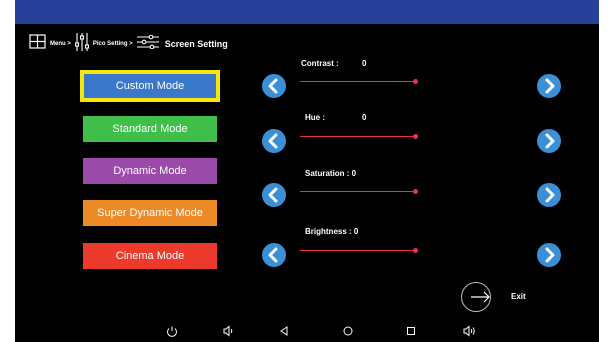 The width and height of the screenshot is (614, 342). I want to click on contrast-slider-track, so click(357, 81).